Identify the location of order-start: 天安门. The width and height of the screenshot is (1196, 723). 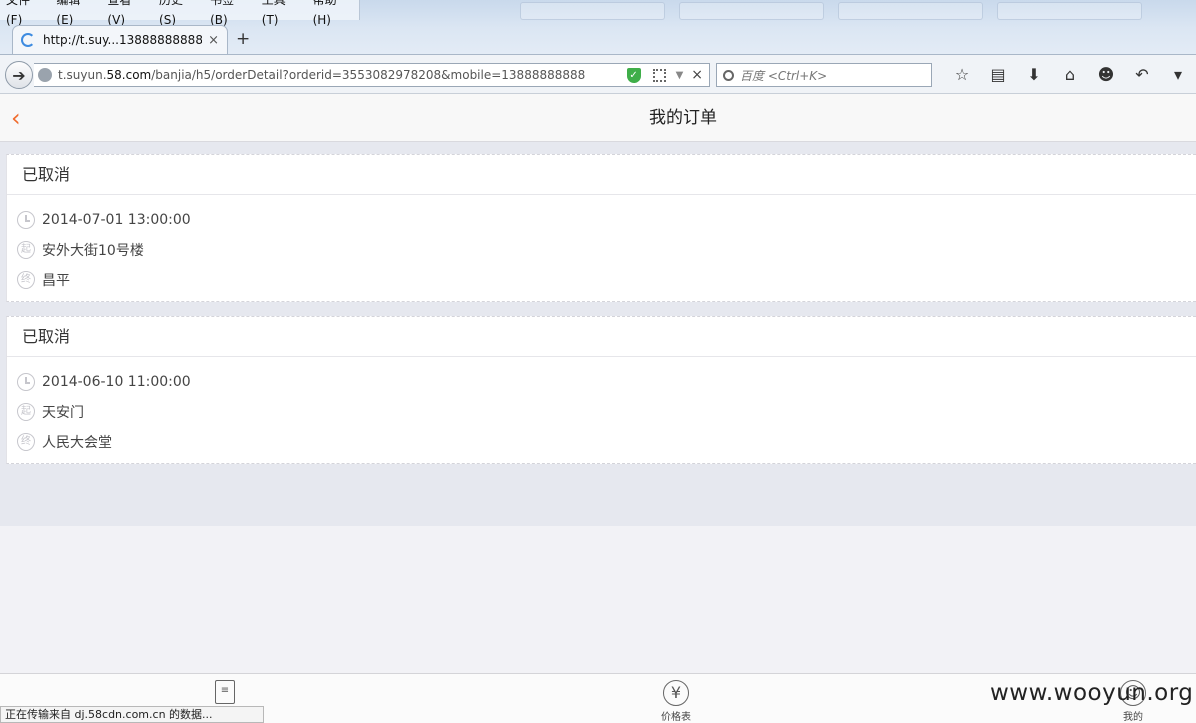
(63, 413).